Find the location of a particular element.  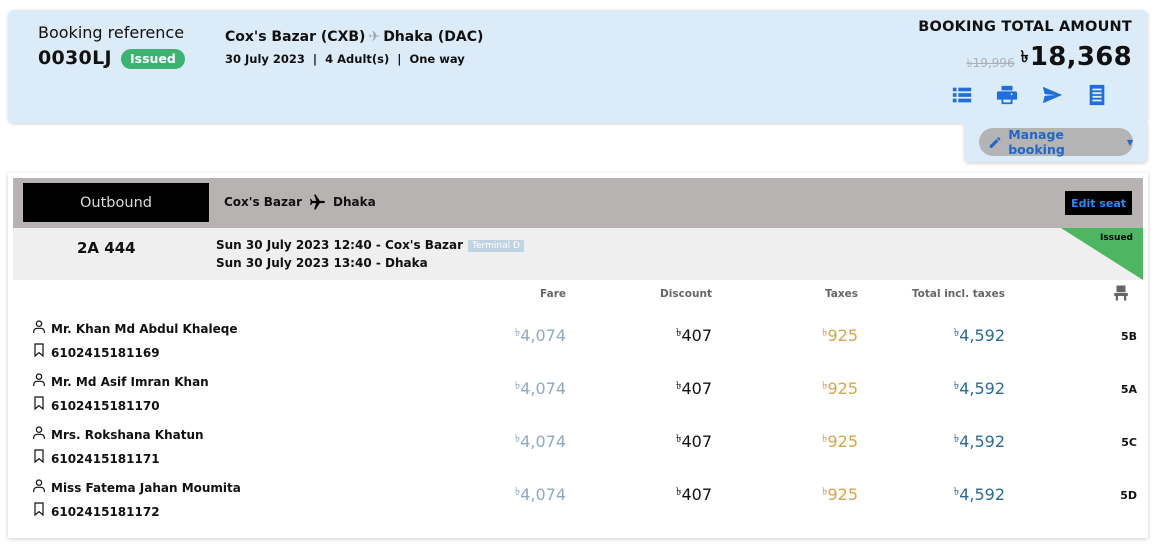

chevron-down-icon: ▼ is located at coordinates (1129, 142).